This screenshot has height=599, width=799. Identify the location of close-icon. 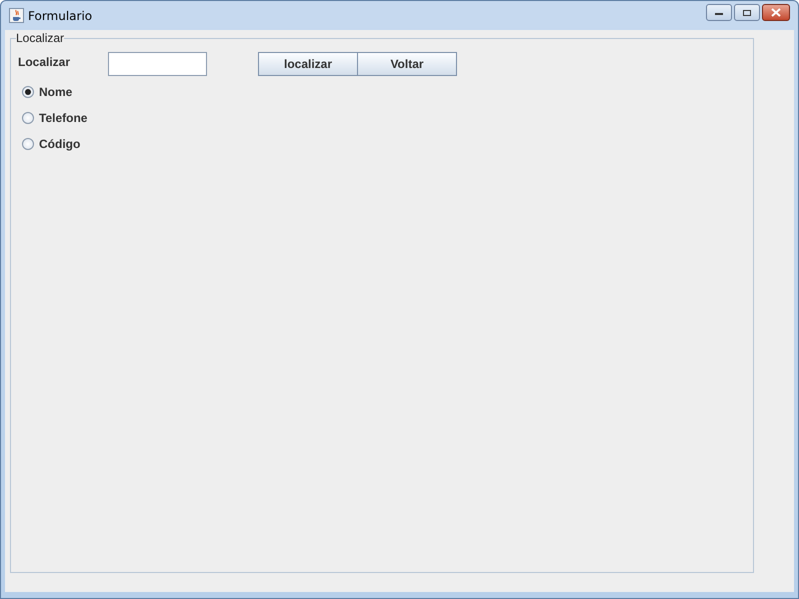
(776, 12).